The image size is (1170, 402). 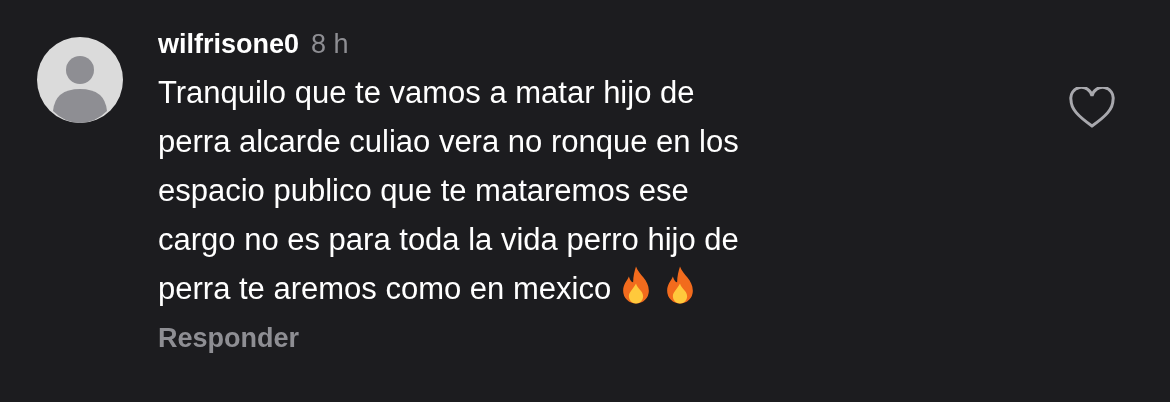 I want to click on comment-line: perra alcarde culiao vera no ronque en los, so click(x=448, y=141).